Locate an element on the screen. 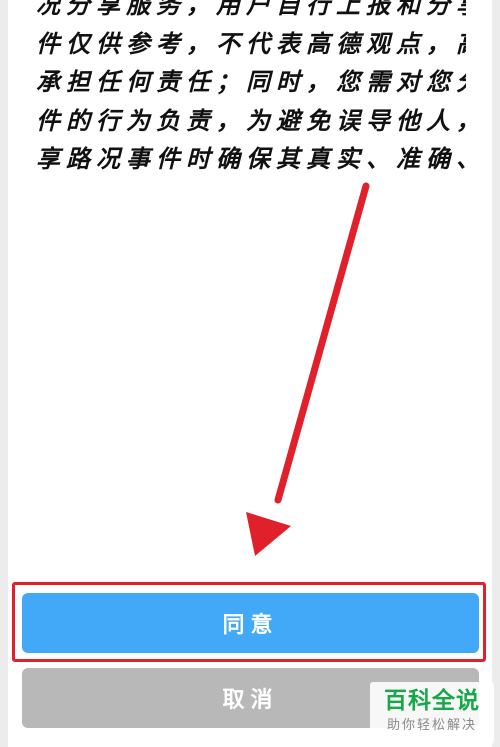 Image resolution: width=500 pixels, height=747 pixels. notice-line: 承担任何责任；同时，您需对您分享路况事 is located at coordinates (251, 81).